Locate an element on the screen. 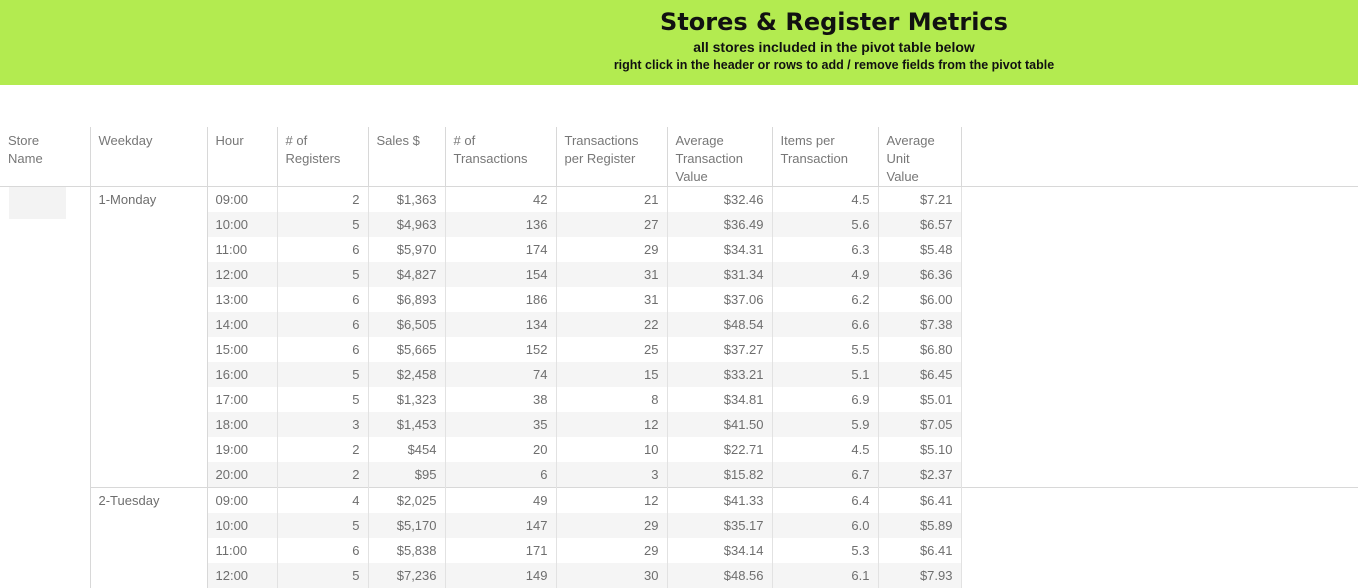  cell-sales: $2,025 is located at coordinates (406, 501).